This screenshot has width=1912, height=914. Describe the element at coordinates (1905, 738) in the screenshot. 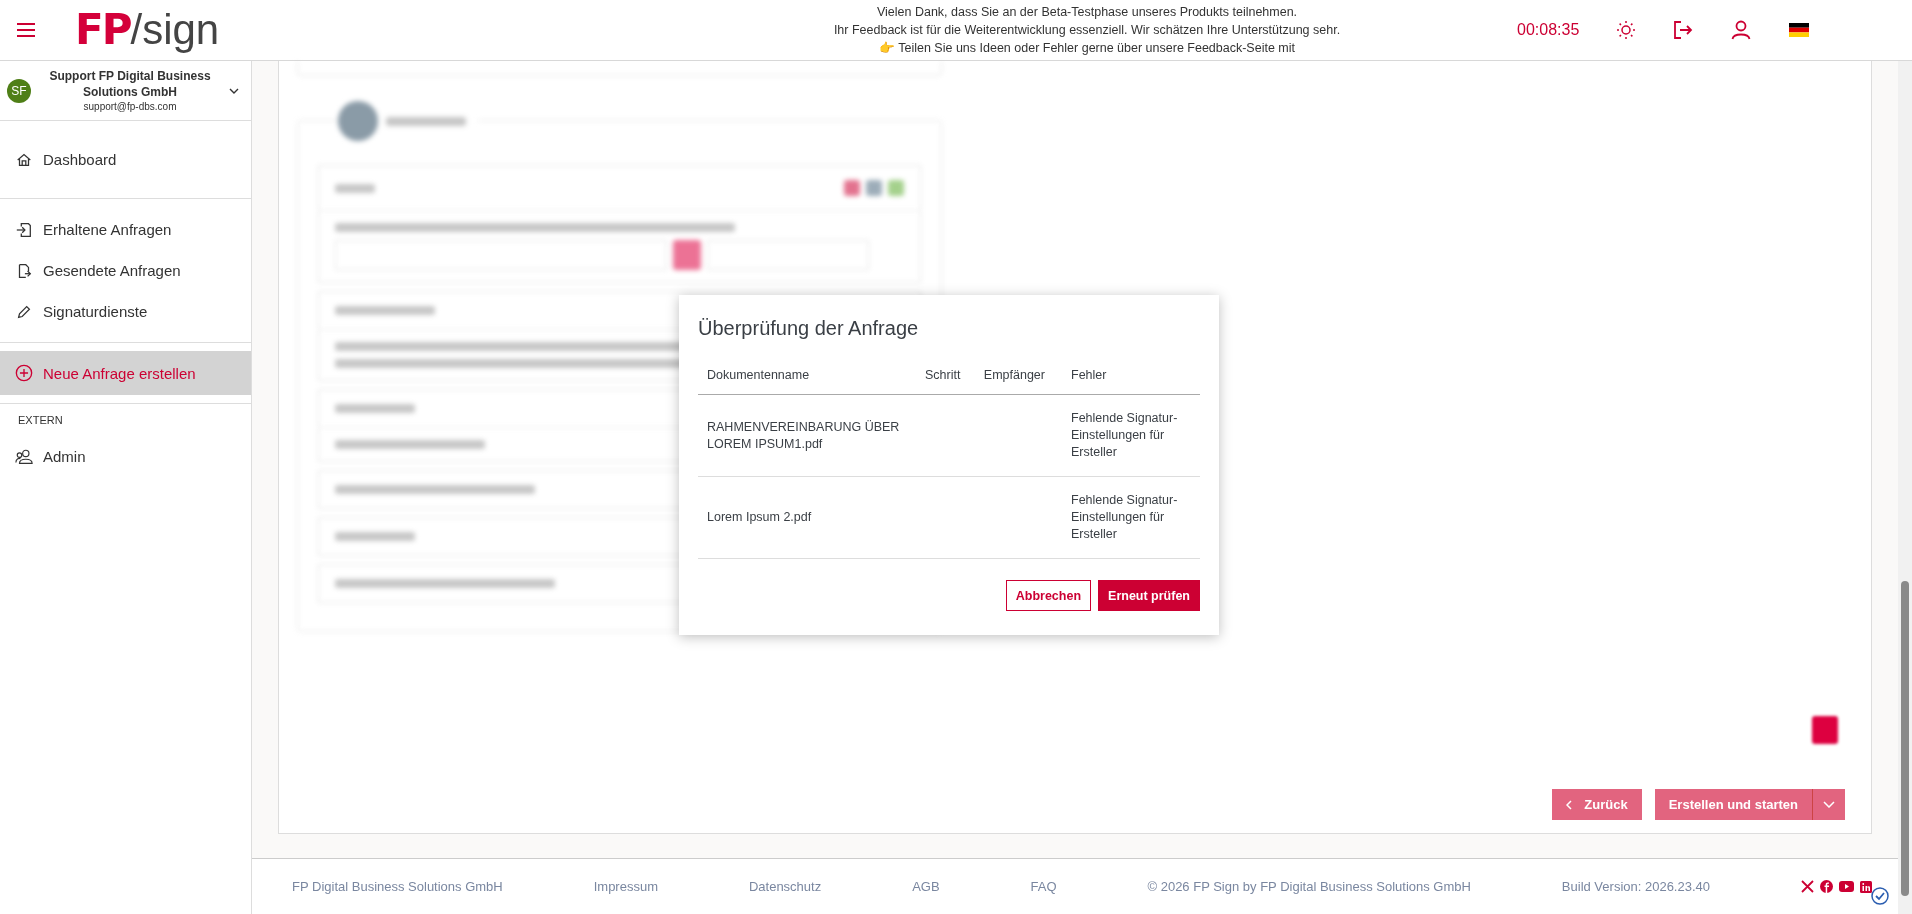

I see `scrollbar-thumb` at that location.